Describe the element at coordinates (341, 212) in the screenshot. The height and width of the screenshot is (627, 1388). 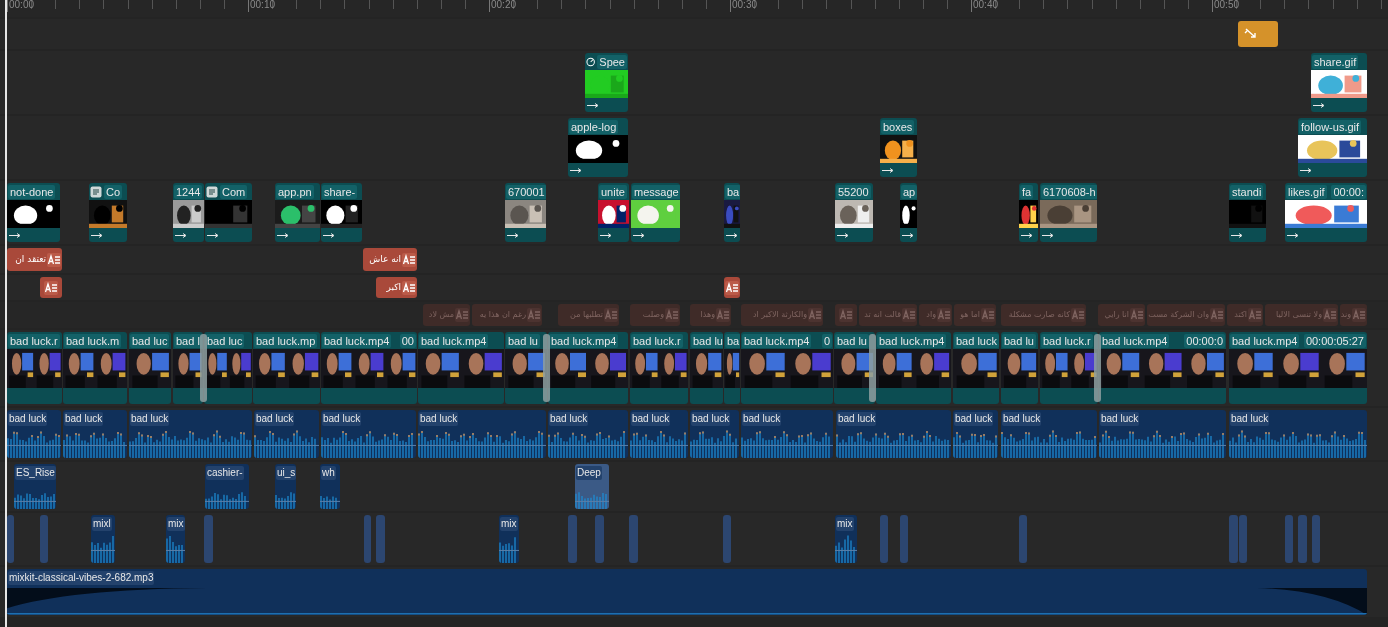
I see `media-clip: share-` at that location.